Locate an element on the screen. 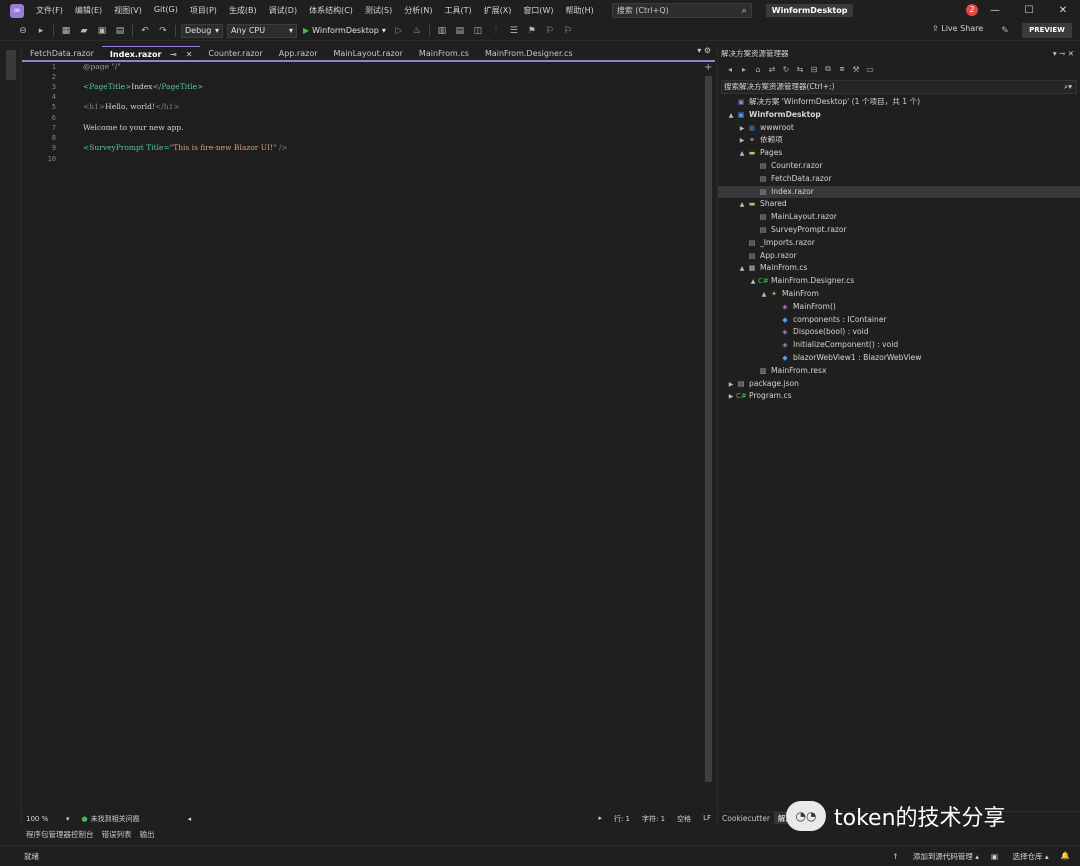 The width and height of the screenshot is (1080, 866). minimize-icon: — is located at coordinates (995, 10).